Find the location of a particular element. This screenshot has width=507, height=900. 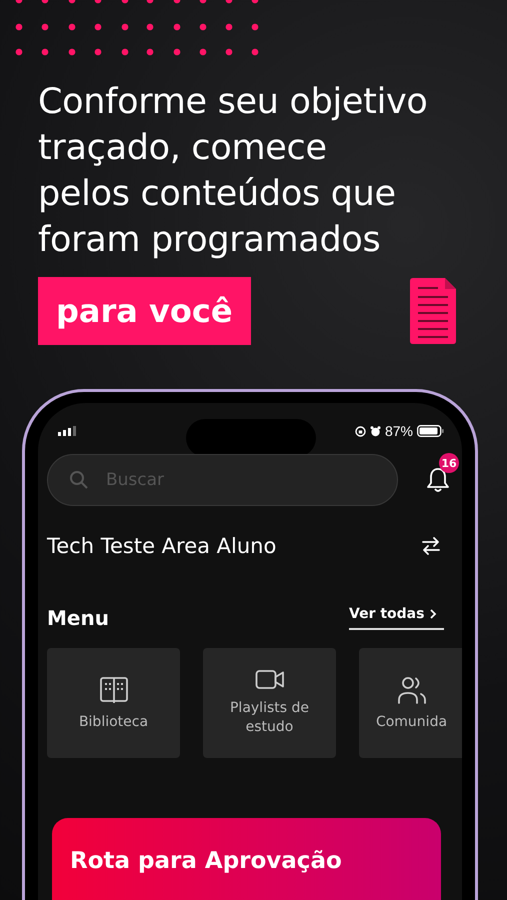

battery-icon is located at coordinates (430, 431).